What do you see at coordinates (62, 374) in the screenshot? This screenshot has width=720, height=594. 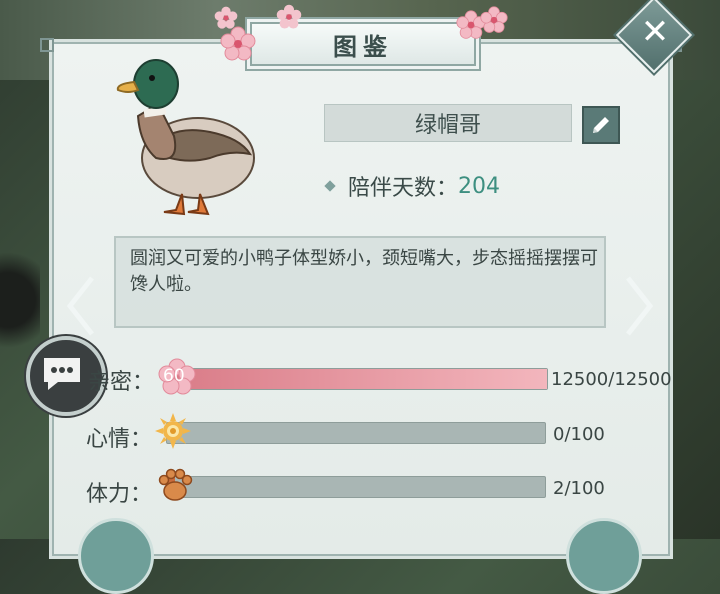 I see `chat-icon` at bounding box center [62, 374].